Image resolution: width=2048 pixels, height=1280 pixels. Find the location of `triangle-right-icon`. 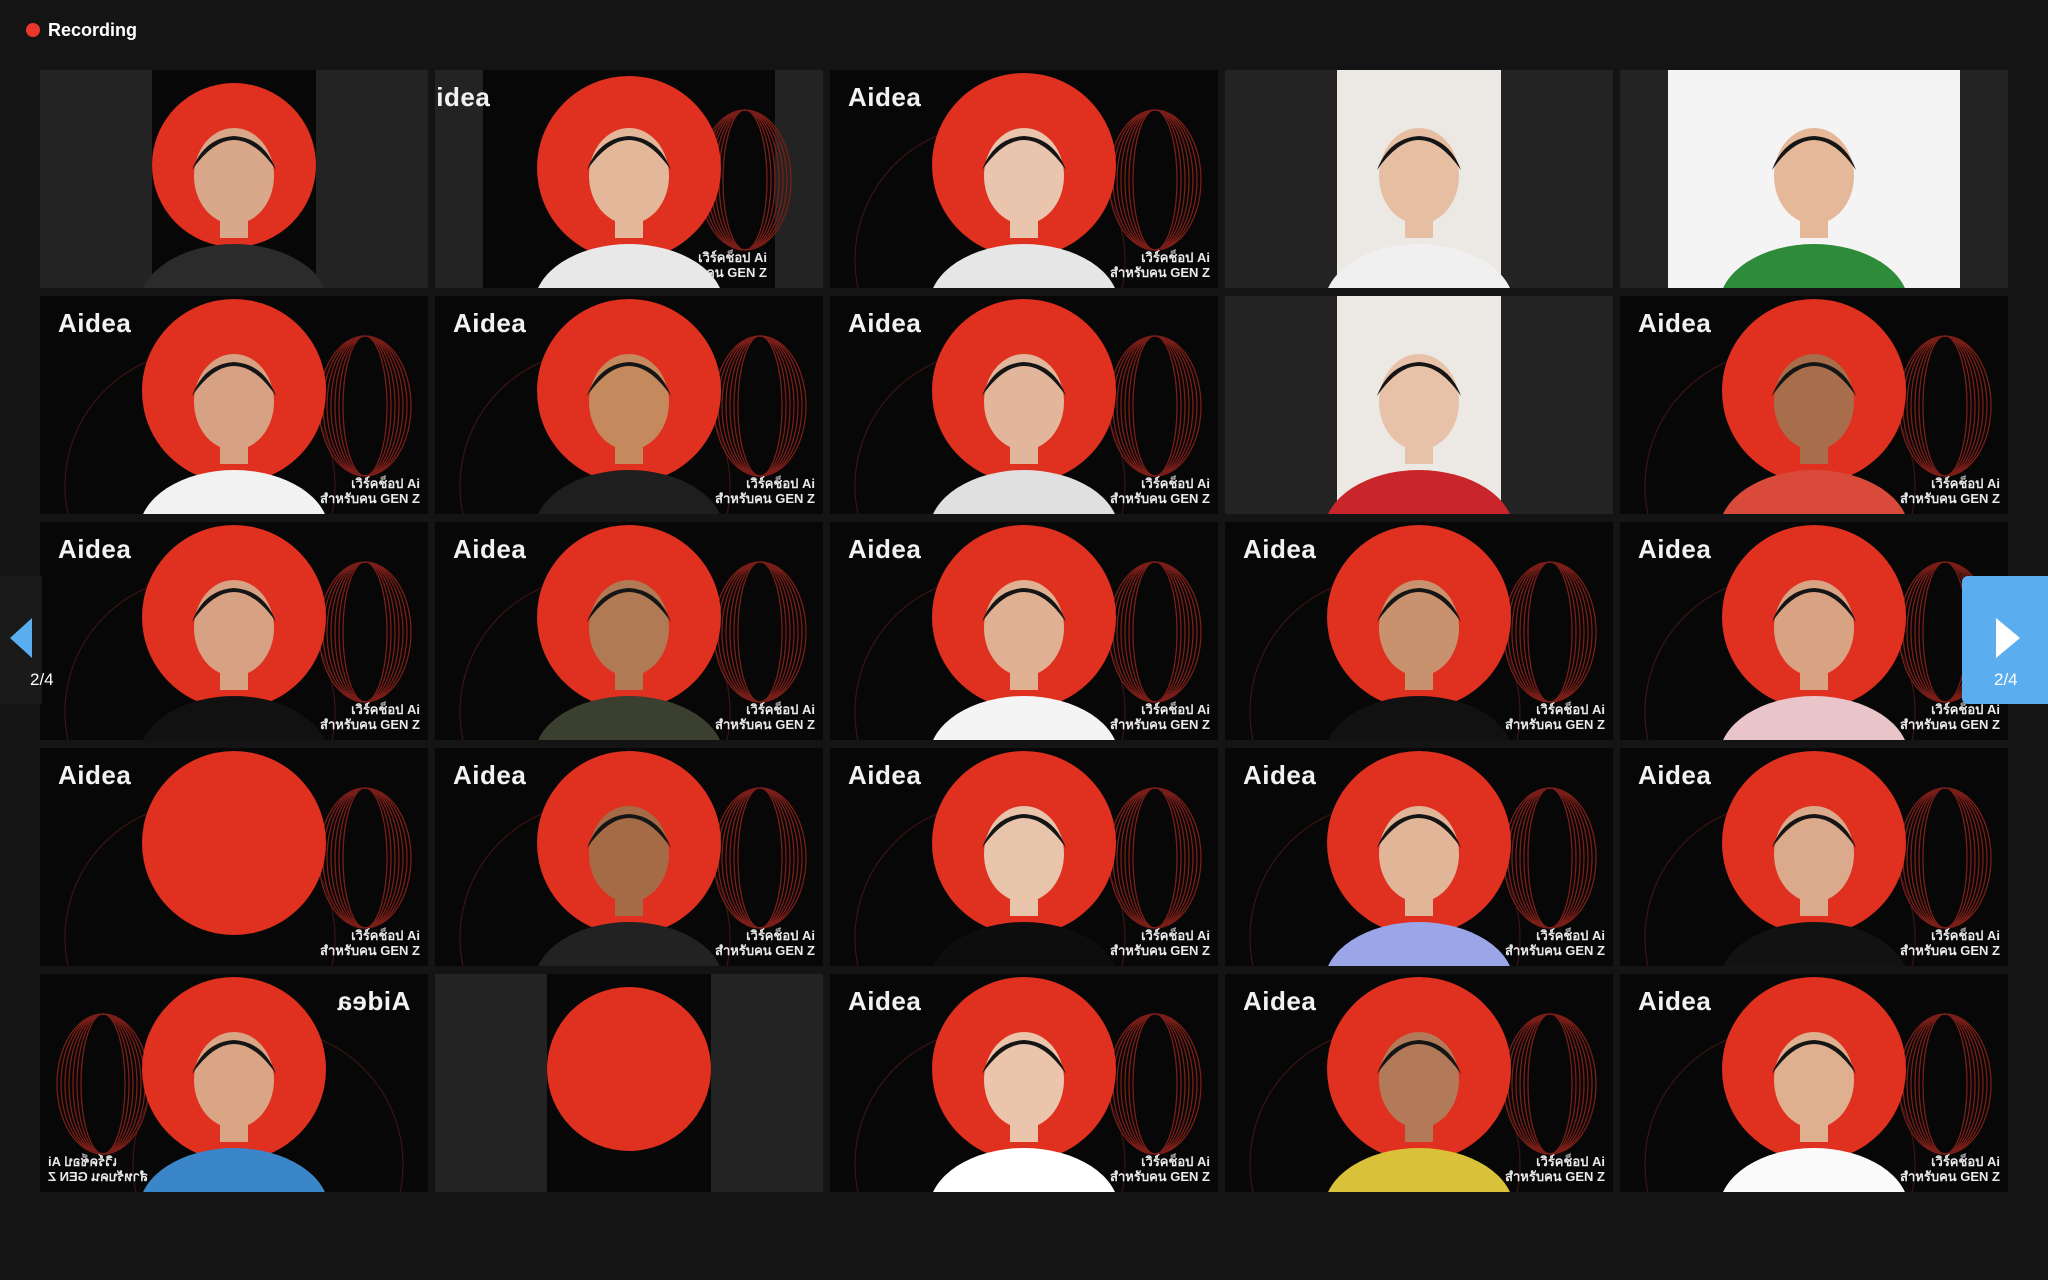

triangle-right-icon is located at coordinates (2008, 638).